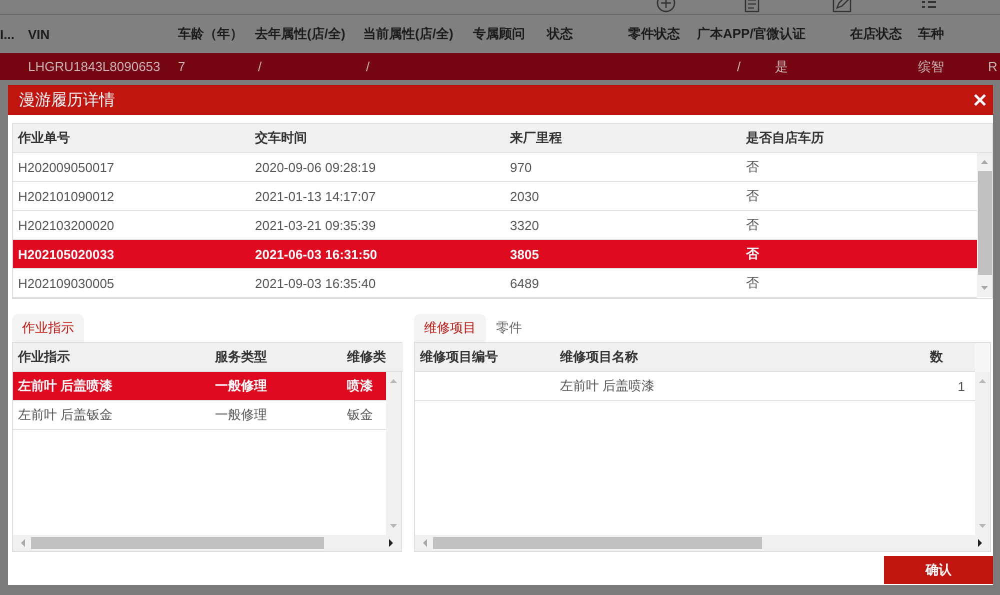  Describe the element at coordinates (499, 34) in the screenshot. I see `column-header: 专属顾问` at that location.